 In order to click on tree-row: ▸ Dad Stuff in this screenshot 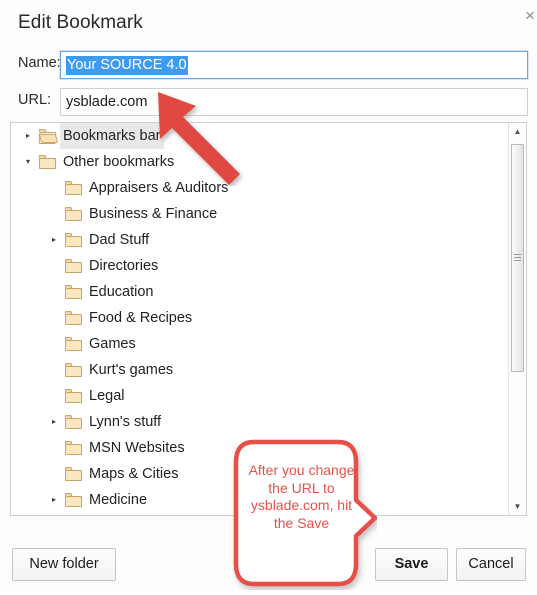, I will do `click(259, 240)`.